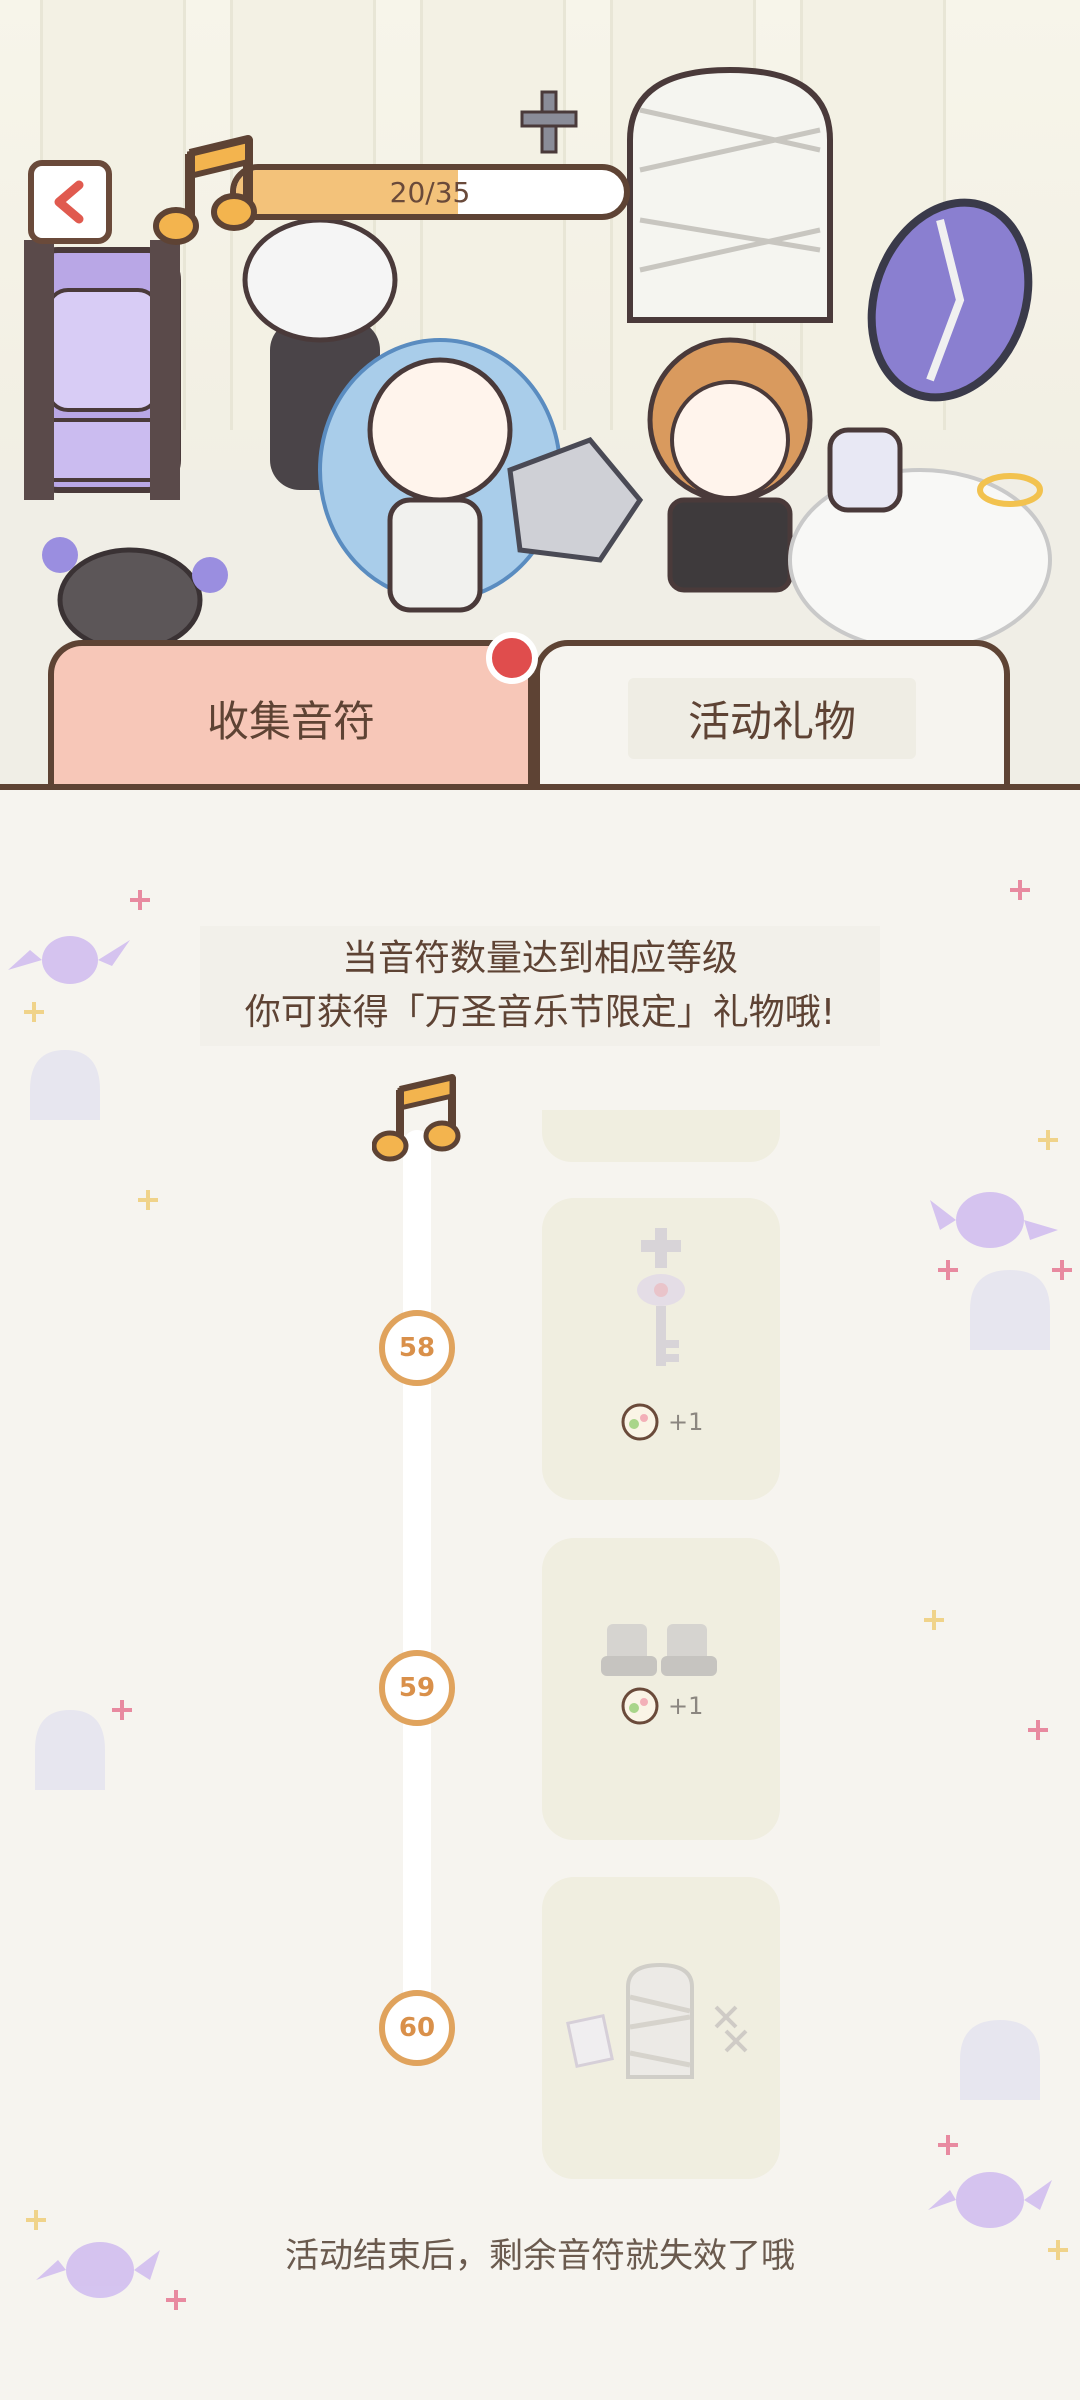 The width and height of the screenshot is (1080, 2400). I want to click on level-number: 60, so click(417, 2028).